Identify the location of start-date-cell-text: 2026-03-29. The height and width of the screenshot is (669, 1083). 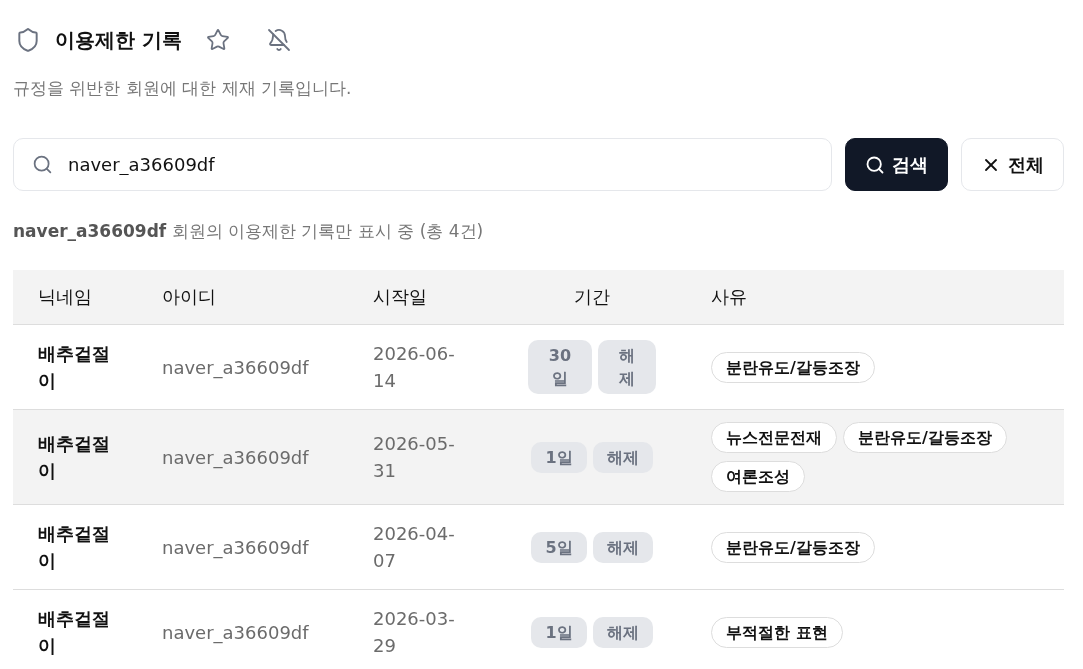
(414, 632).